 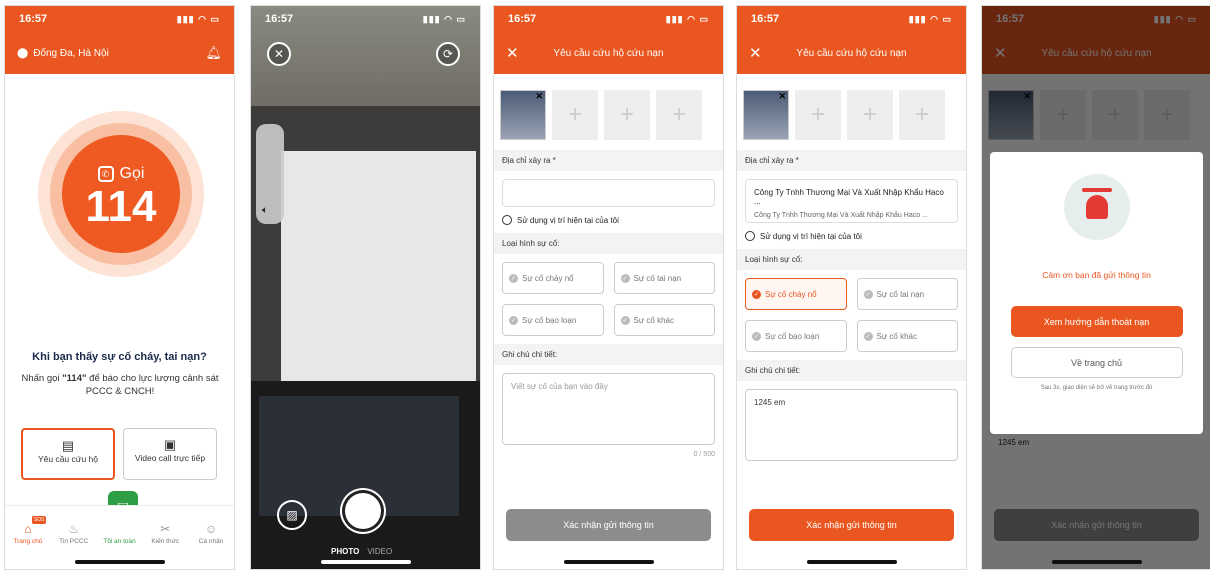 What do you see at coordinates (608, 525) in the screenshot?
I see `submit-button-disabled: Xác nhận gửi thông tin` at bounding box center [608, 525].